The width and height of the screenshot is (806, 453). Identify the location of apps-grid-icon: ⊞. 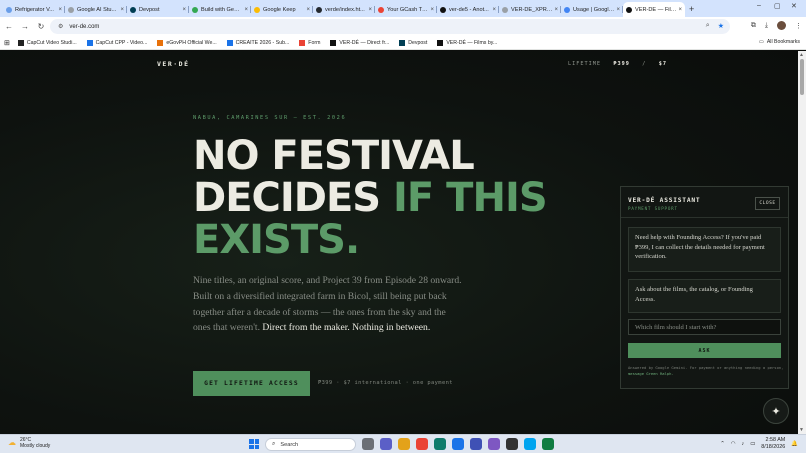
(7, 43).